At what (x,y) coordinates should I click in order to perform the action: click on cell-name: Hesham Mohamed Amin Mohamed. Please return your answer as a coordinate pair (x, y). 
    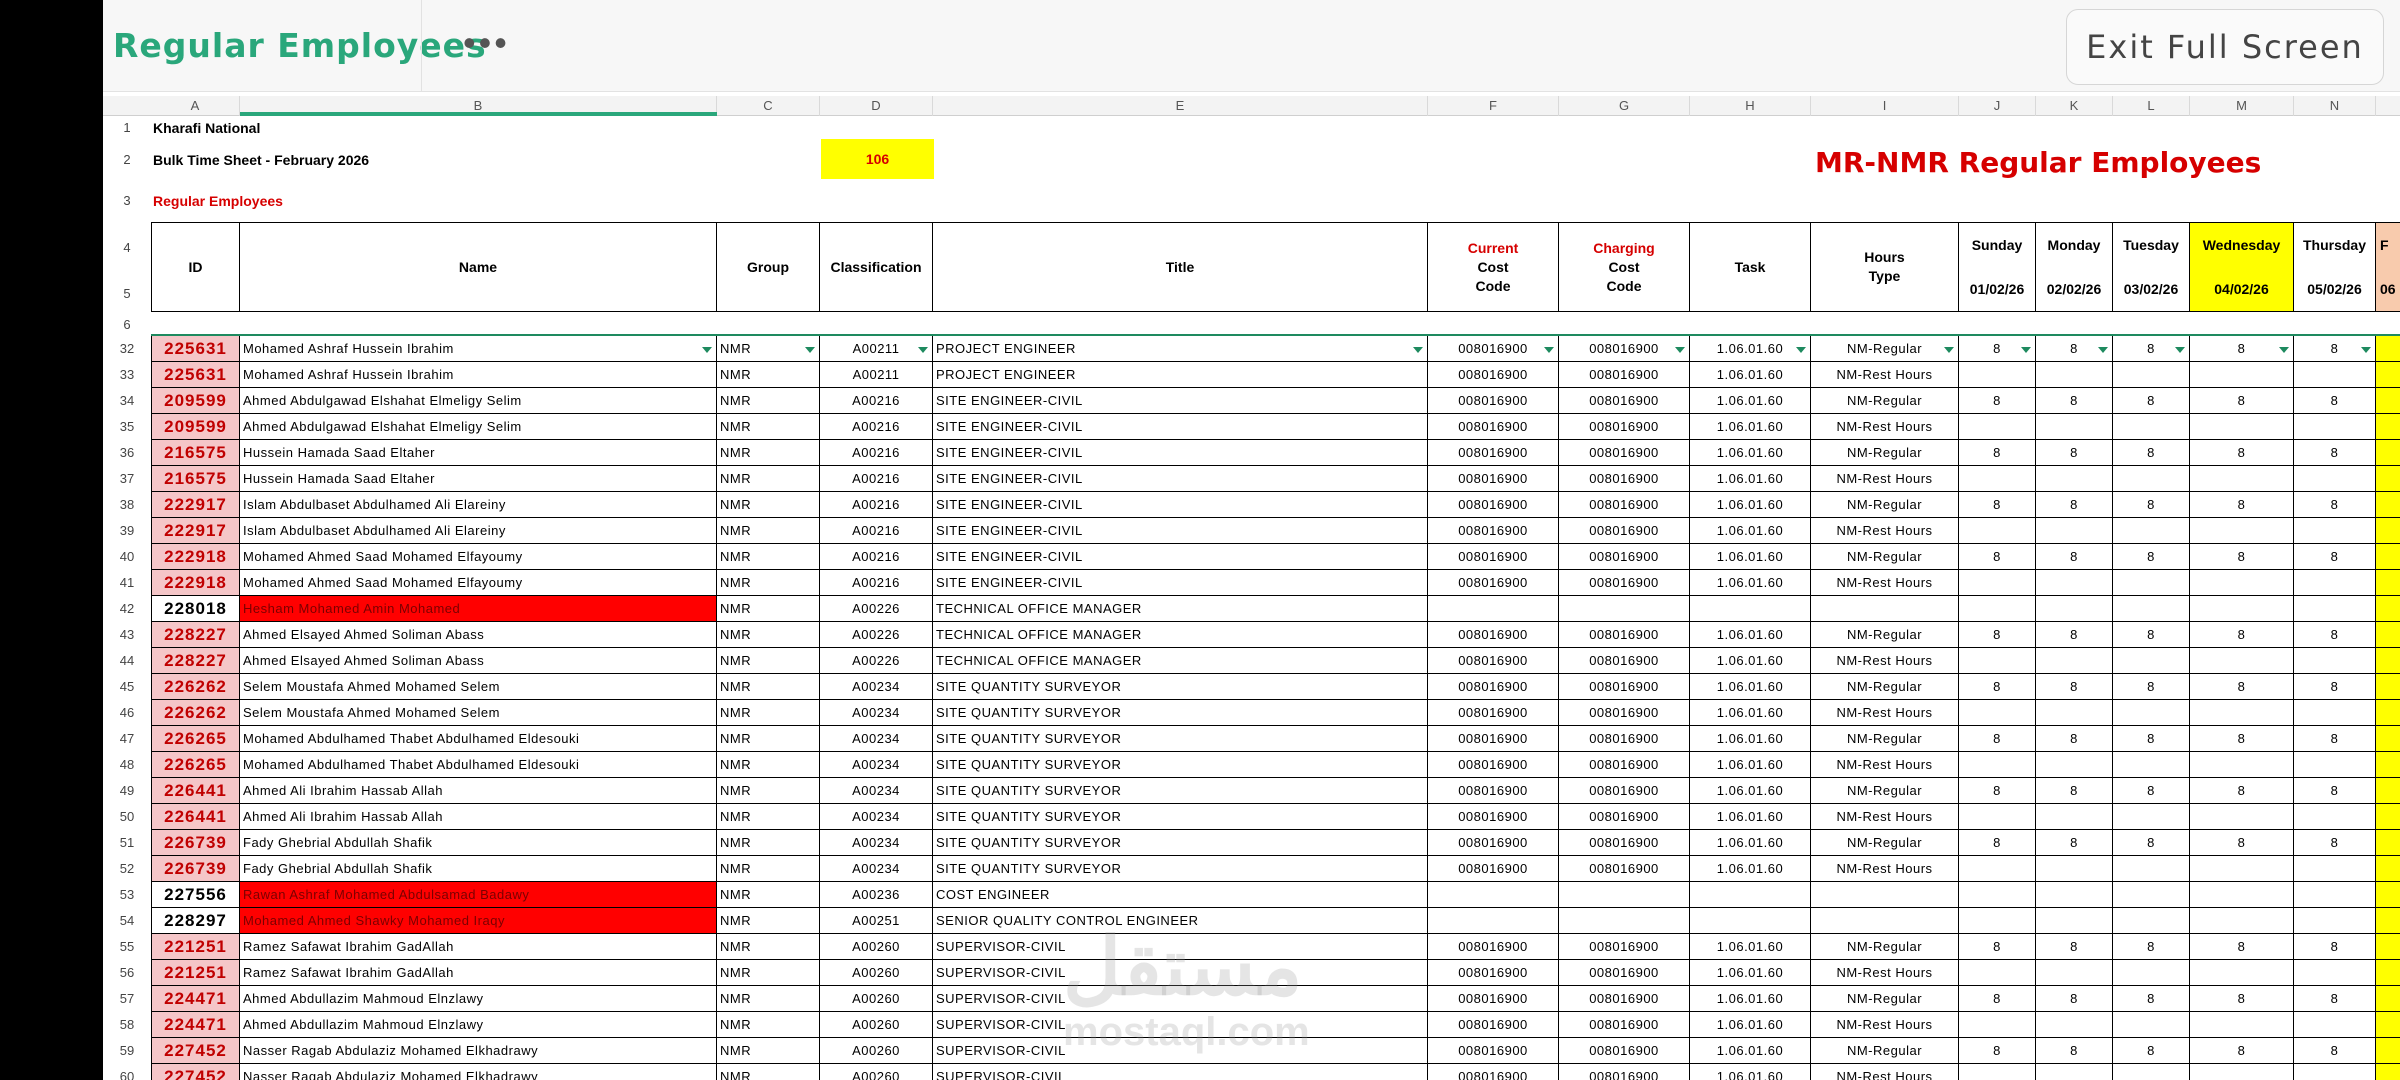
    Looking at the image, I should click on (478, 609).